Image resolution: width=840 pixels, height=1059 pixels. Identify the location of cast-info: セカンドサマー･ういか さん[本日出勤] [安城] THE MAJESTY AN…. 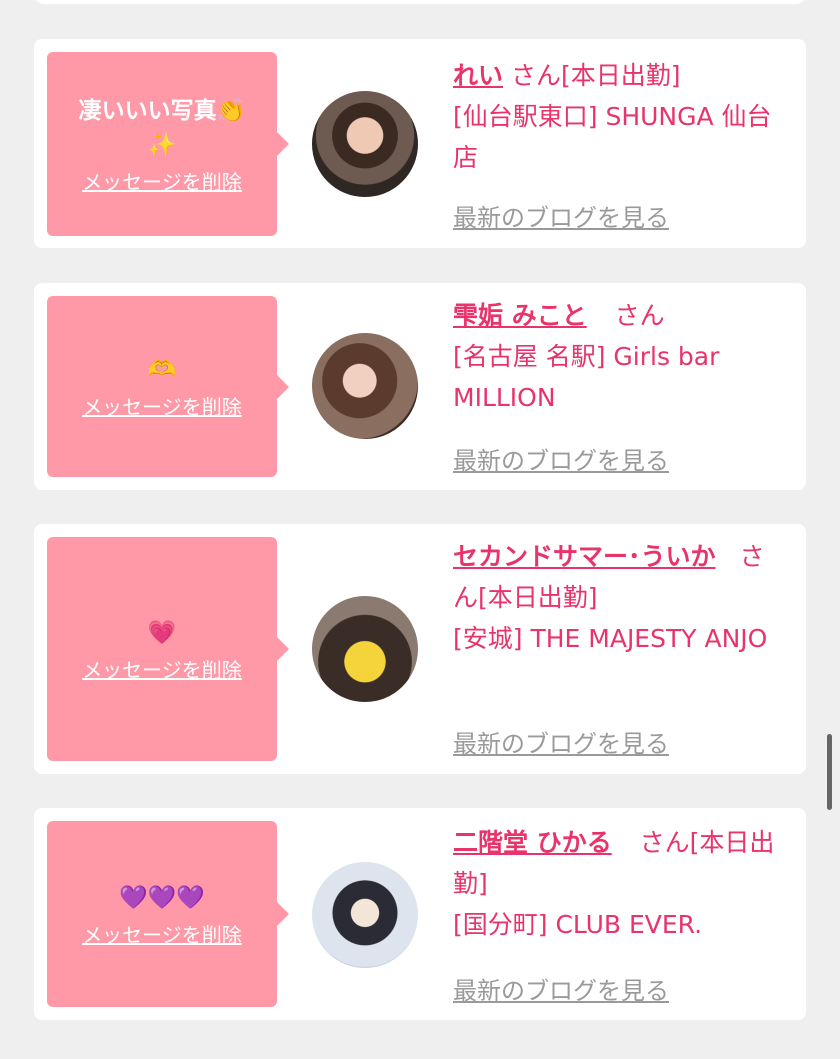
(618, 597).